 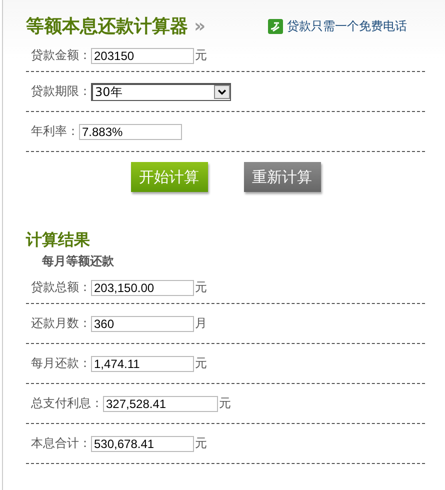 What do you see at coordinates (222, 92) in the screenshot?
I see `caret-icon` at bounding box center [222, 92].